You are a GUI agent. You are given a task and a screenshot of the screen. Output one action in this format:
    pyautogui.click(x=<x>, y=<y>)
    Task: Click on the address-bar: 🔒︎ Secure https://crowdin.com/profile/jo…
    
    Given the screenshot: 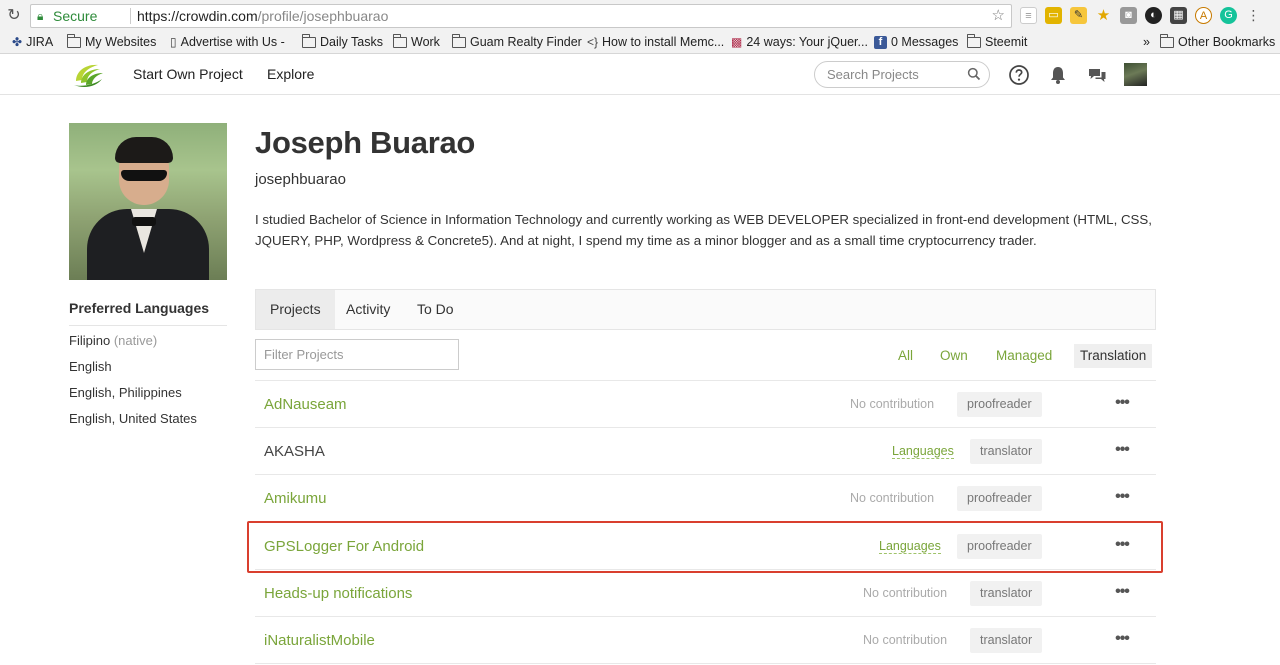 What is the action you would take?
    pyautogui.click(x=521, y=16)
    